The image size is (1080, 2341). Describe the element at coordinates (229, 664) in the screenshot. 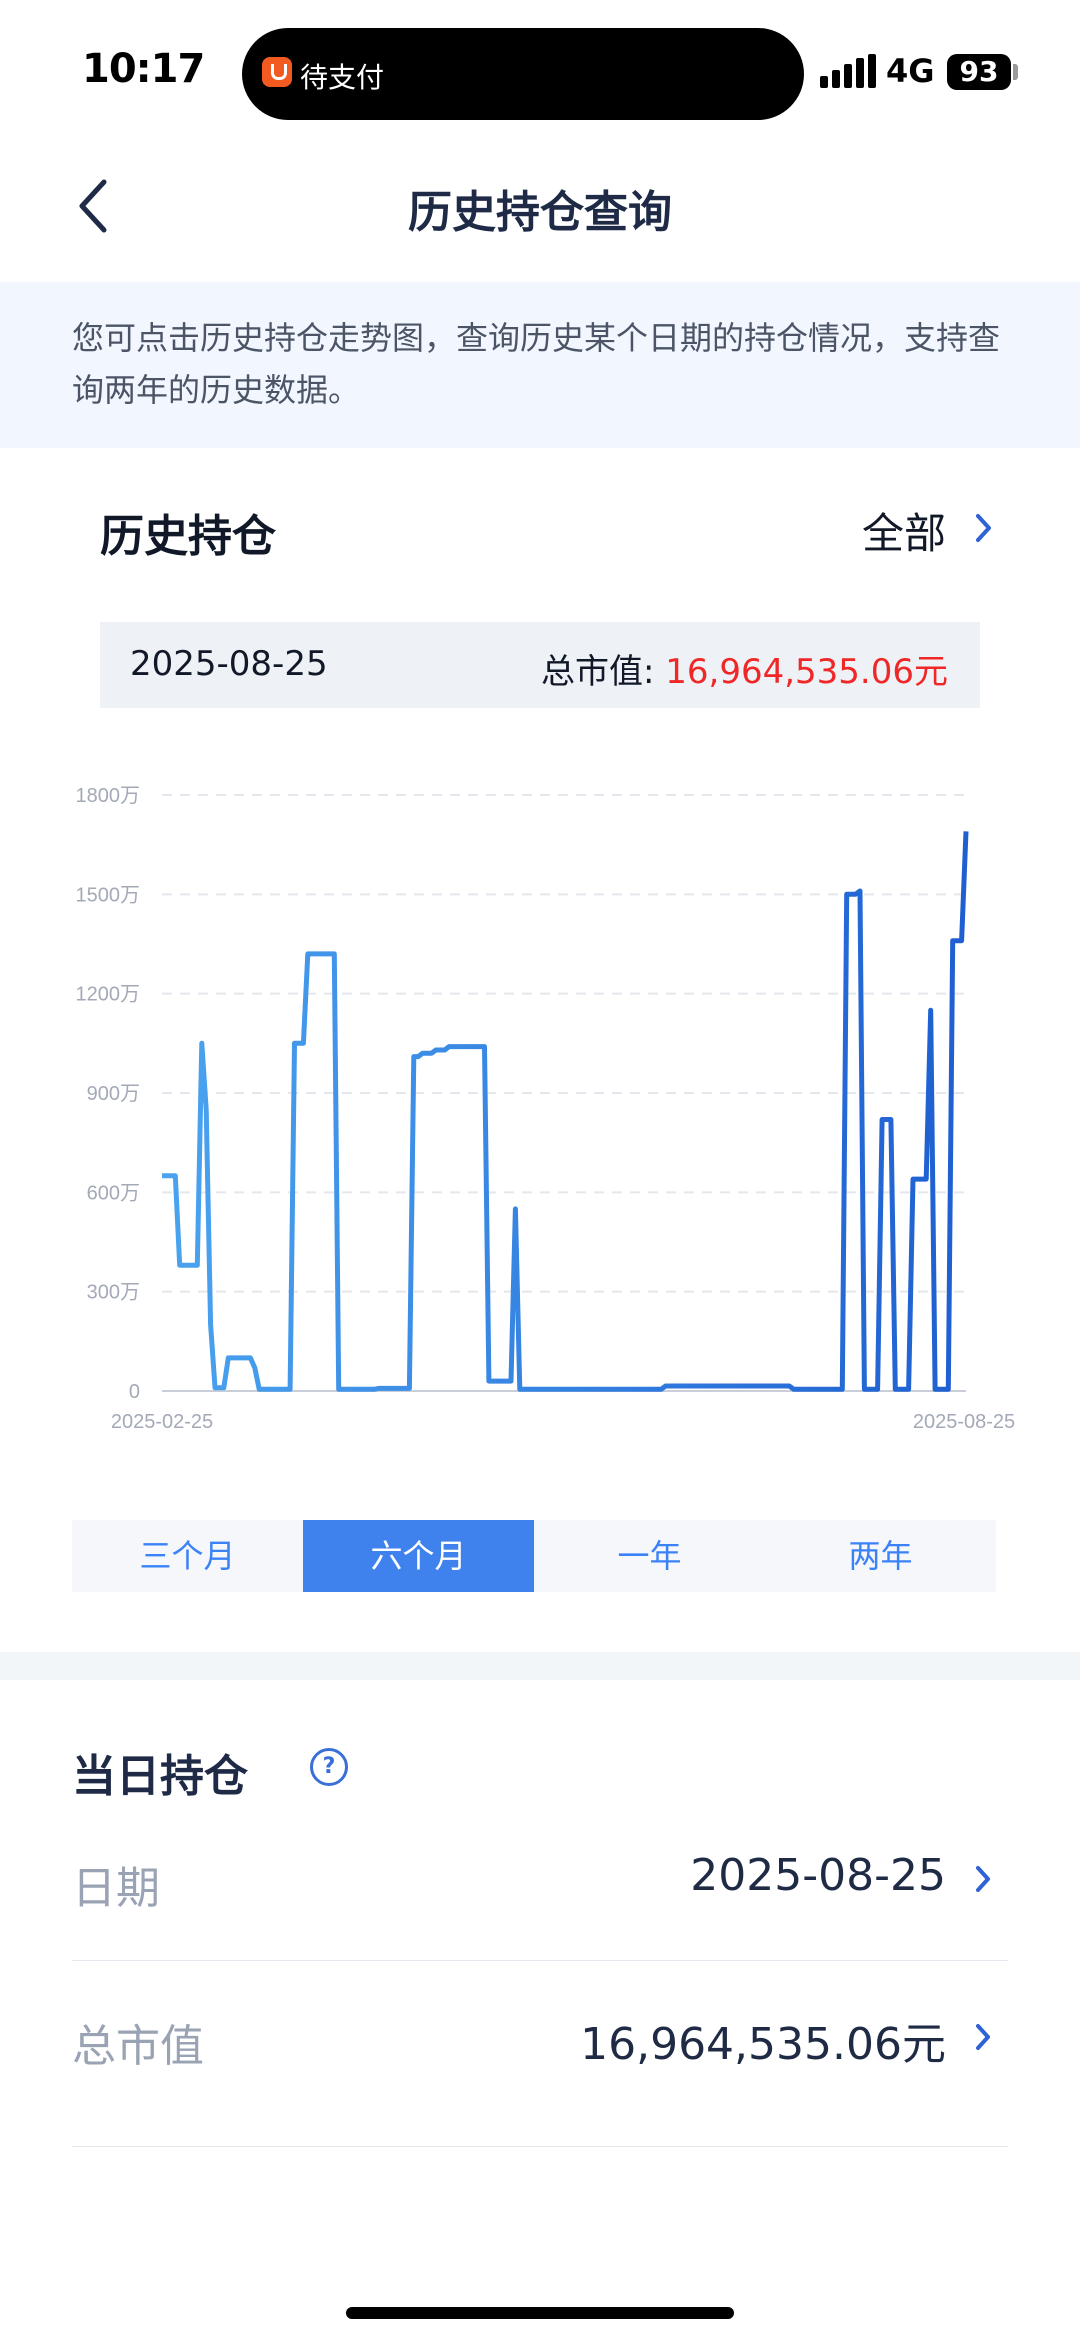

I see `selected-date: 2025-08-25` at that location.